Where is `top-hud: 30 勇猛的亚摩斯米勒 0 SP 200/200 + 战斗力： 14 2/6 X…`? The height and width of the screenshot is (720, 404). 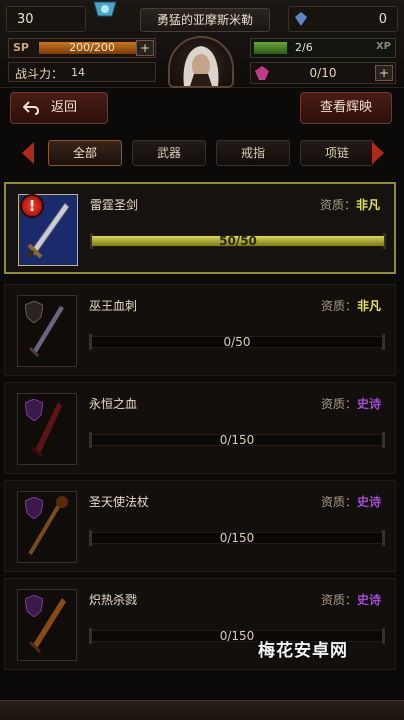 top-hud: 30 勇猛的亚摩斯米勒 0 SP 200/200 + 战斗力： 14 2/6 X… is located at coordinates (202, 44).